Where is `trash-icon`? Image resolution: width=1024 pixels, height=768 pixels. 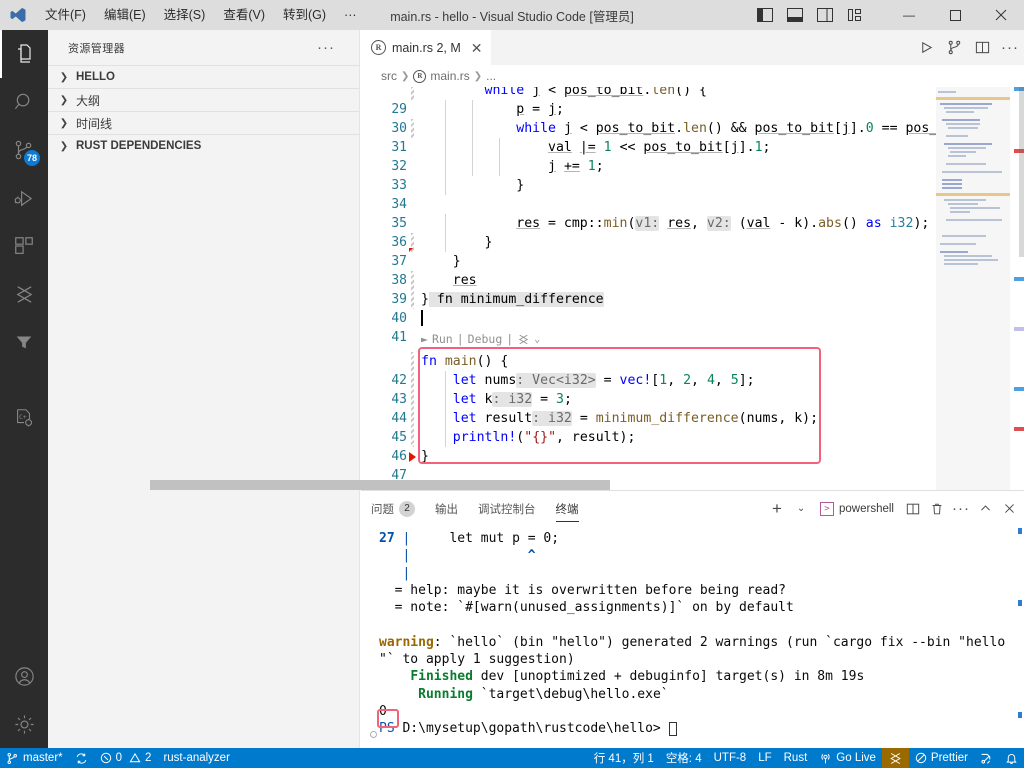 trash-icon is located at coordinates (937, 509).